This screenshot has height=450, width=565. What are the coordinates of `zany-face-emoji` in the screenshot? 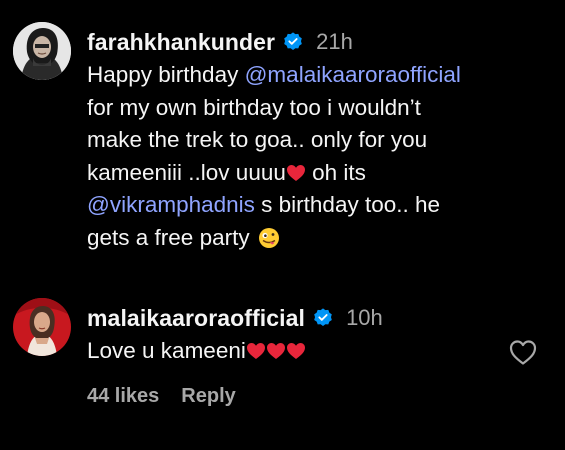 It's located at (269, 237).